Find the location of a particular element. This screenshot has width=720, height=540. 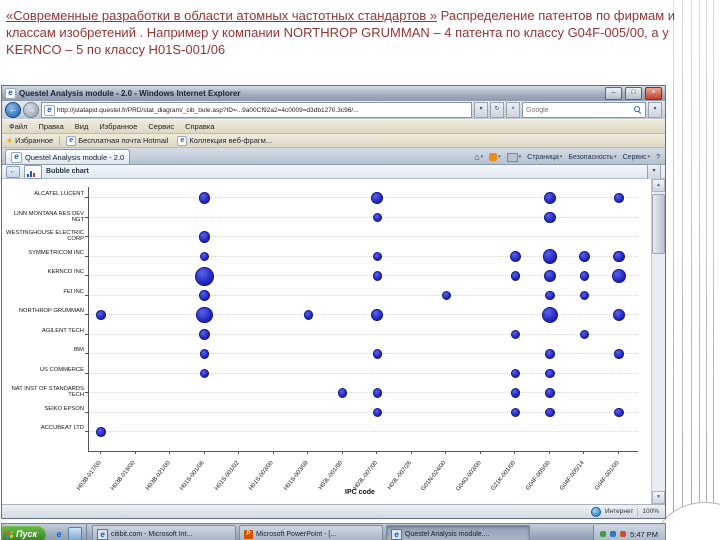

command-item-2: Безопасность ▾ is located at coordinates (592, 157).